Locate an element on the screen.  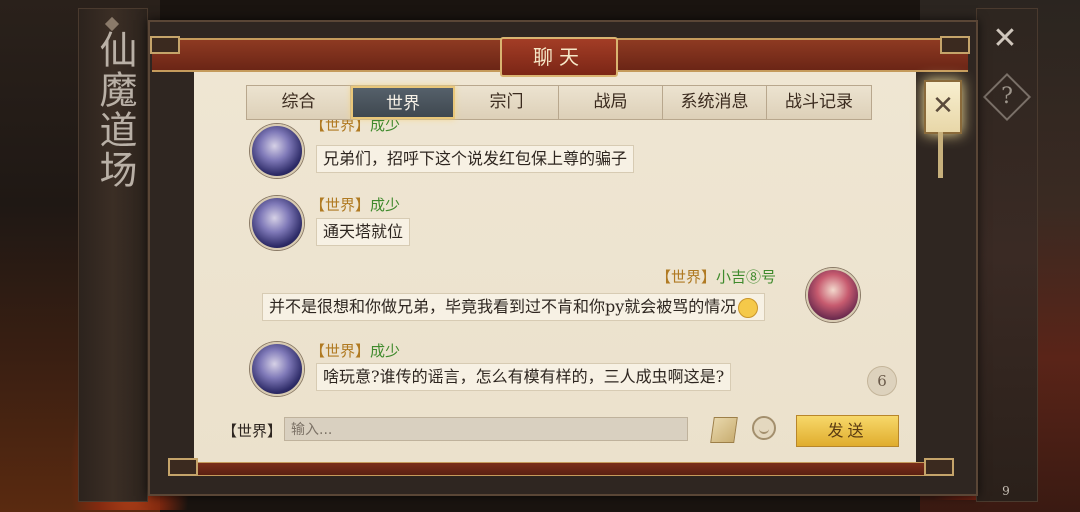
right-panel-badge: 9 is located at coordinates (1006, 491).